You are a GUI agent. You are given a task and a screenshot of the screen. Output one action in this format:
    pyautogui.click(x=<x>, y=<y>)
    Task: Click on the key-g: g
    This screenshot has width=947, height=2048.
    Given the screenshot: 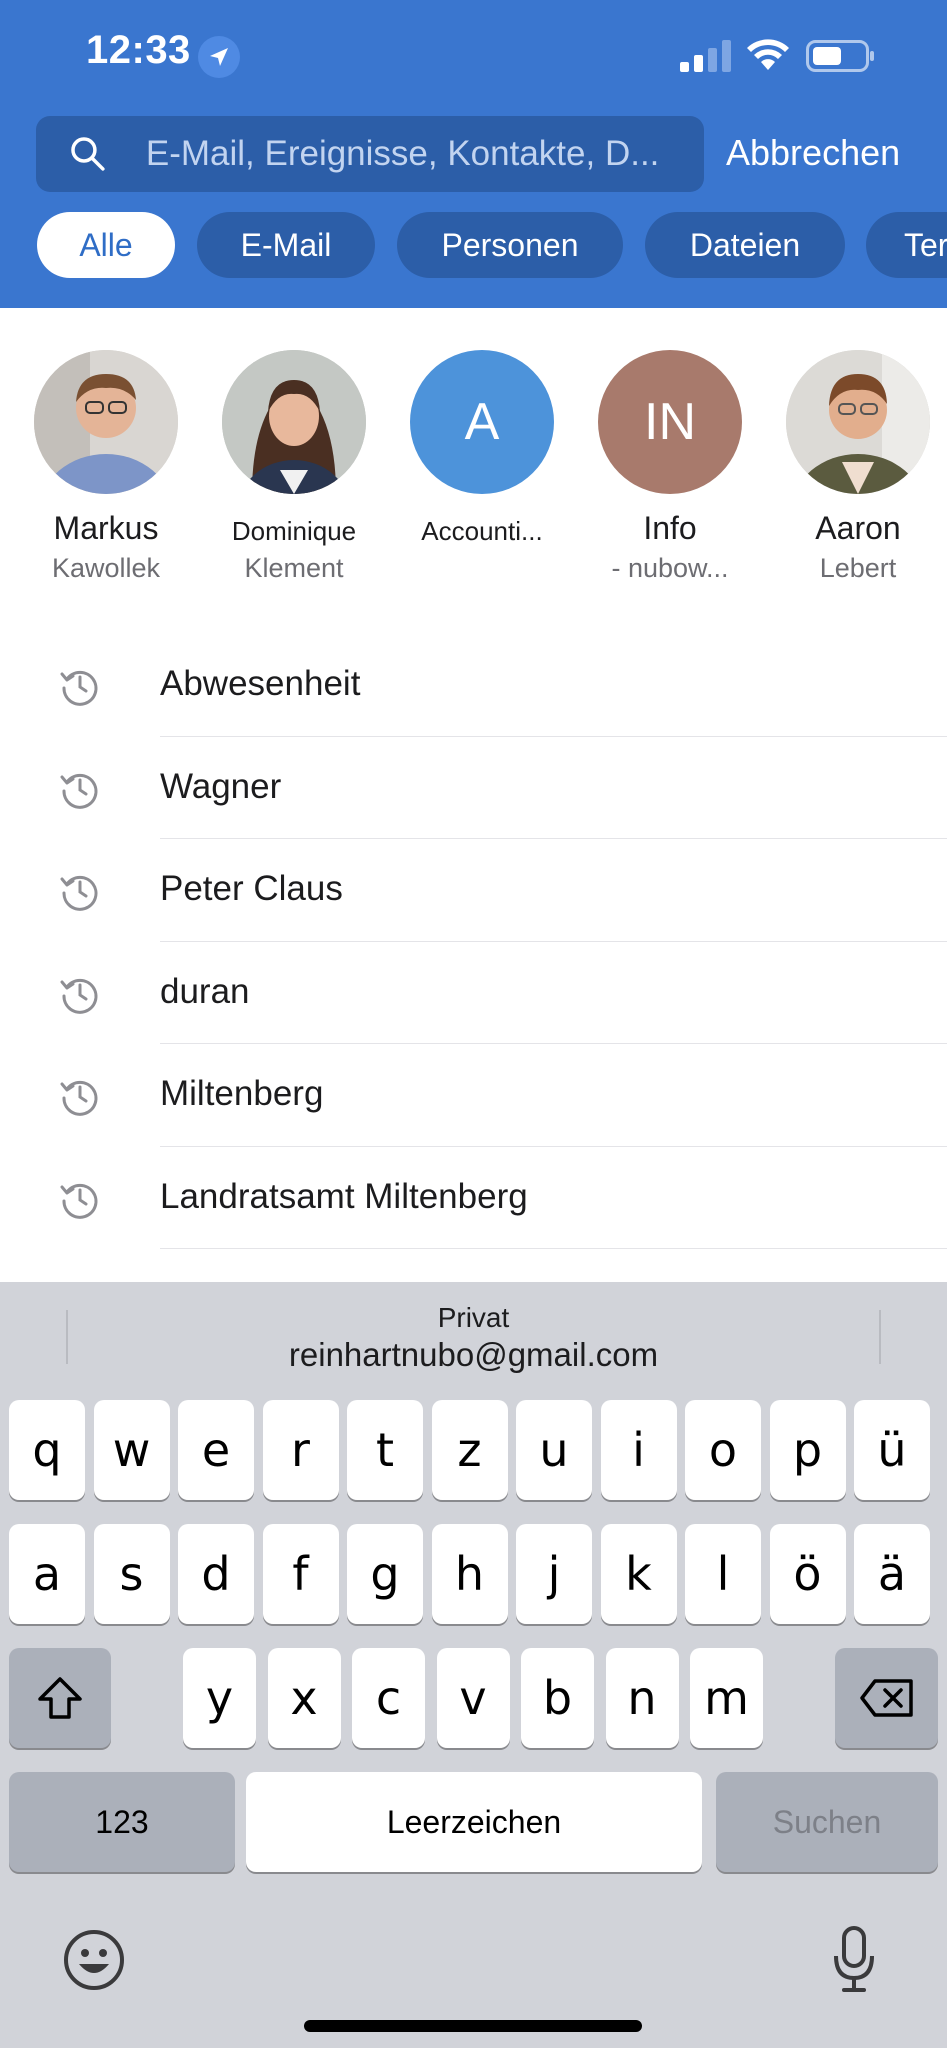 What is the action you would take?
    pyautogui.click(x=385, y=1574)
    